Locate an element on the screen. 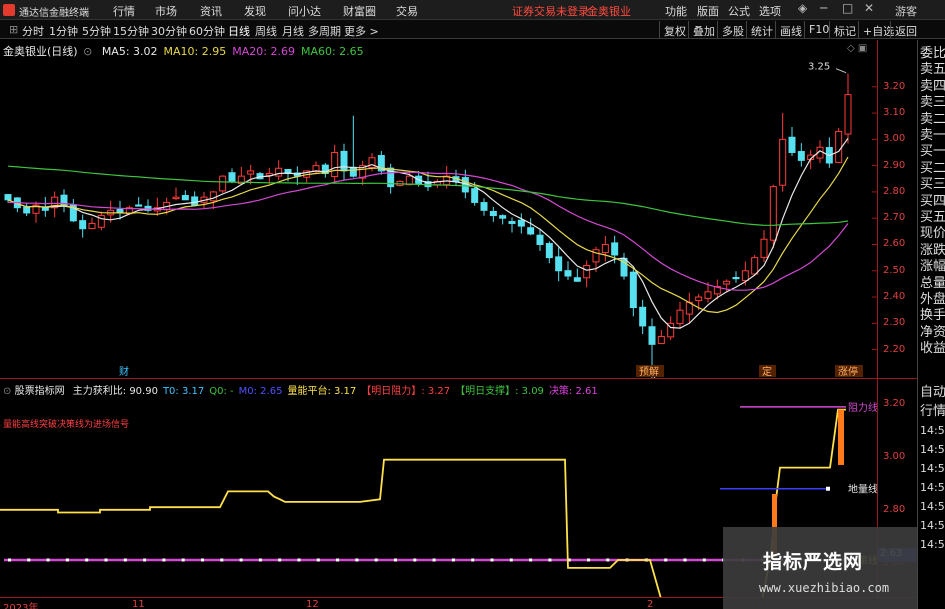  menu-formula: 公式 is located at coordinates (739, 11).